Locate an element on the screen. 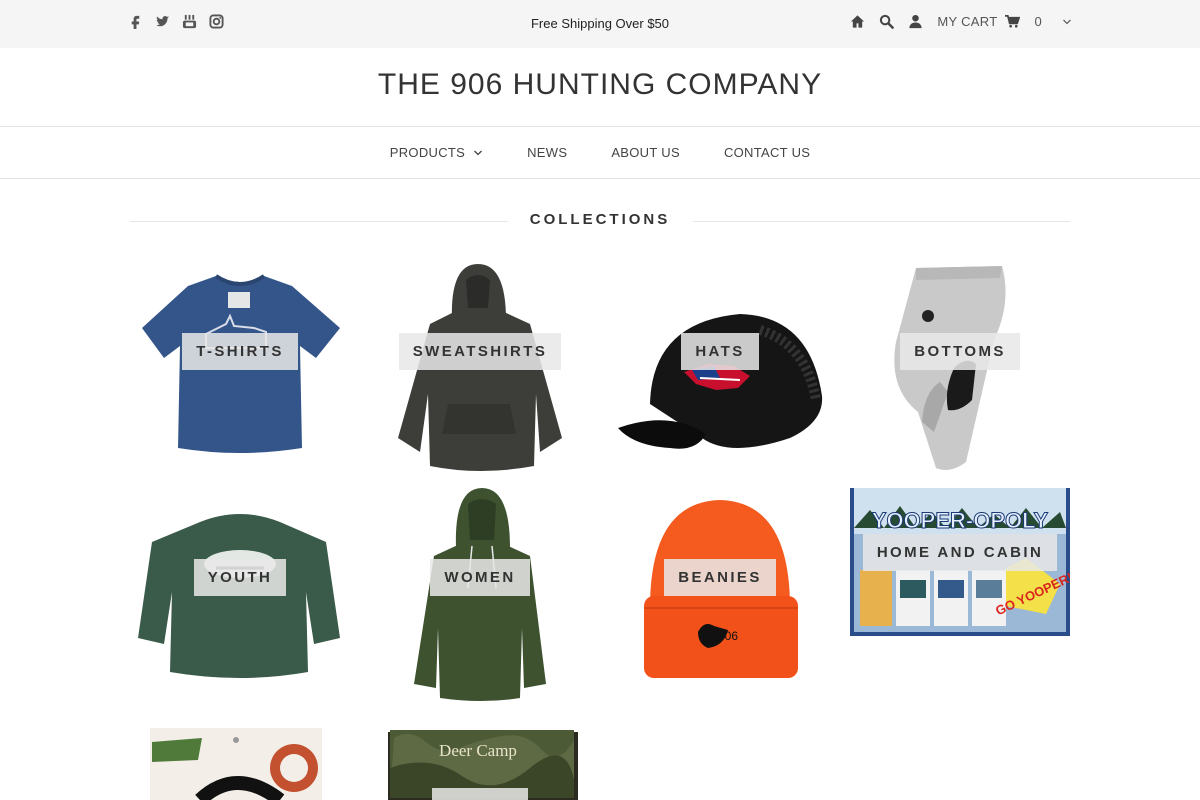  site-logo: THE 906 HUNTING COMPANY is located at coordinates (600, 85).